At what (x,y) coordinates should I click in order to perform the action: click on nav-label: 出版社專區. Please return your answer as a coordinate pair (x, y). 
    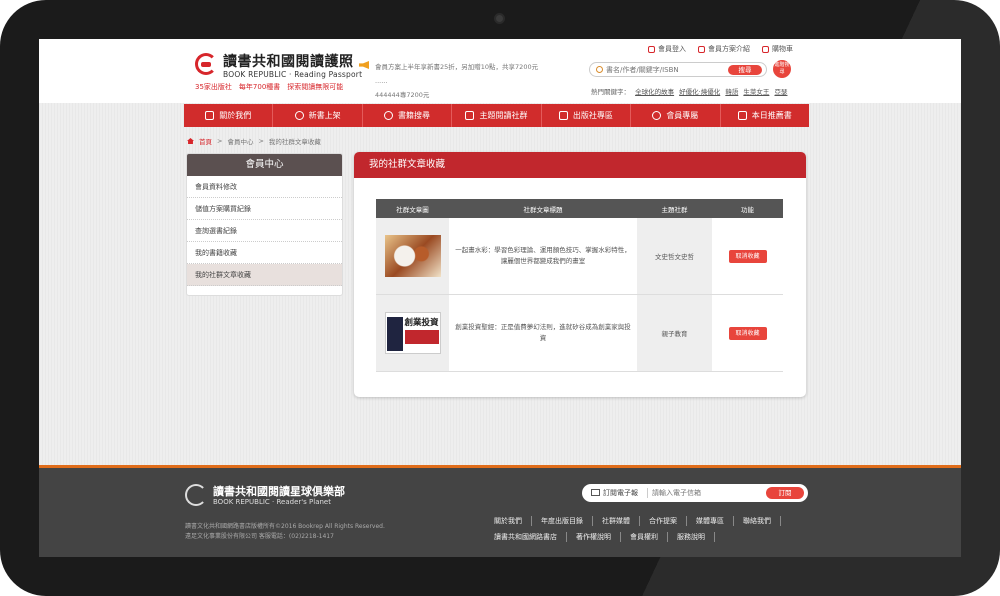
    Looking at the image, I should click on (592, 115).